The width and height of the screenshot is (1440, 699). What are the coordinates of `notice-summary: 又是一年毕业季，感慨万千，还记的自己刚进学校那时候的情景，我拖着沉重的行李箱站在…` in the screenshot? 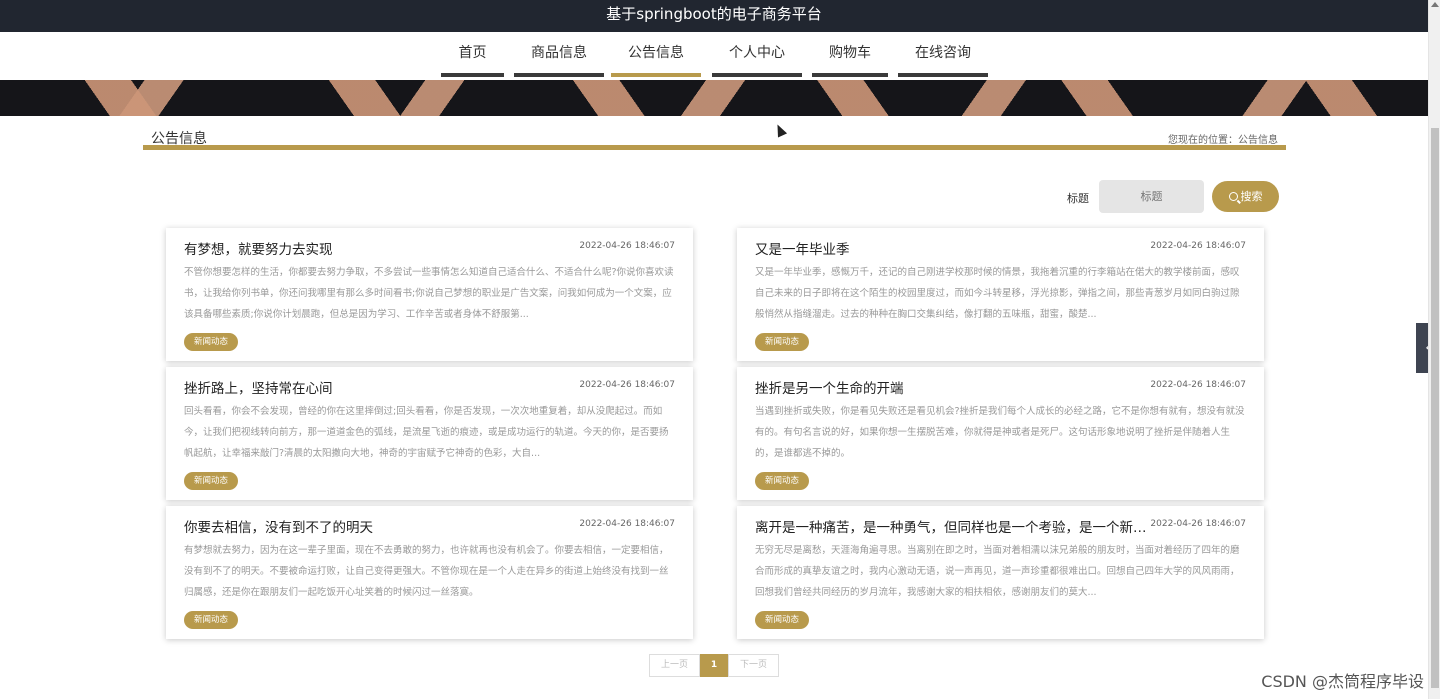 It's located at (997, 293).